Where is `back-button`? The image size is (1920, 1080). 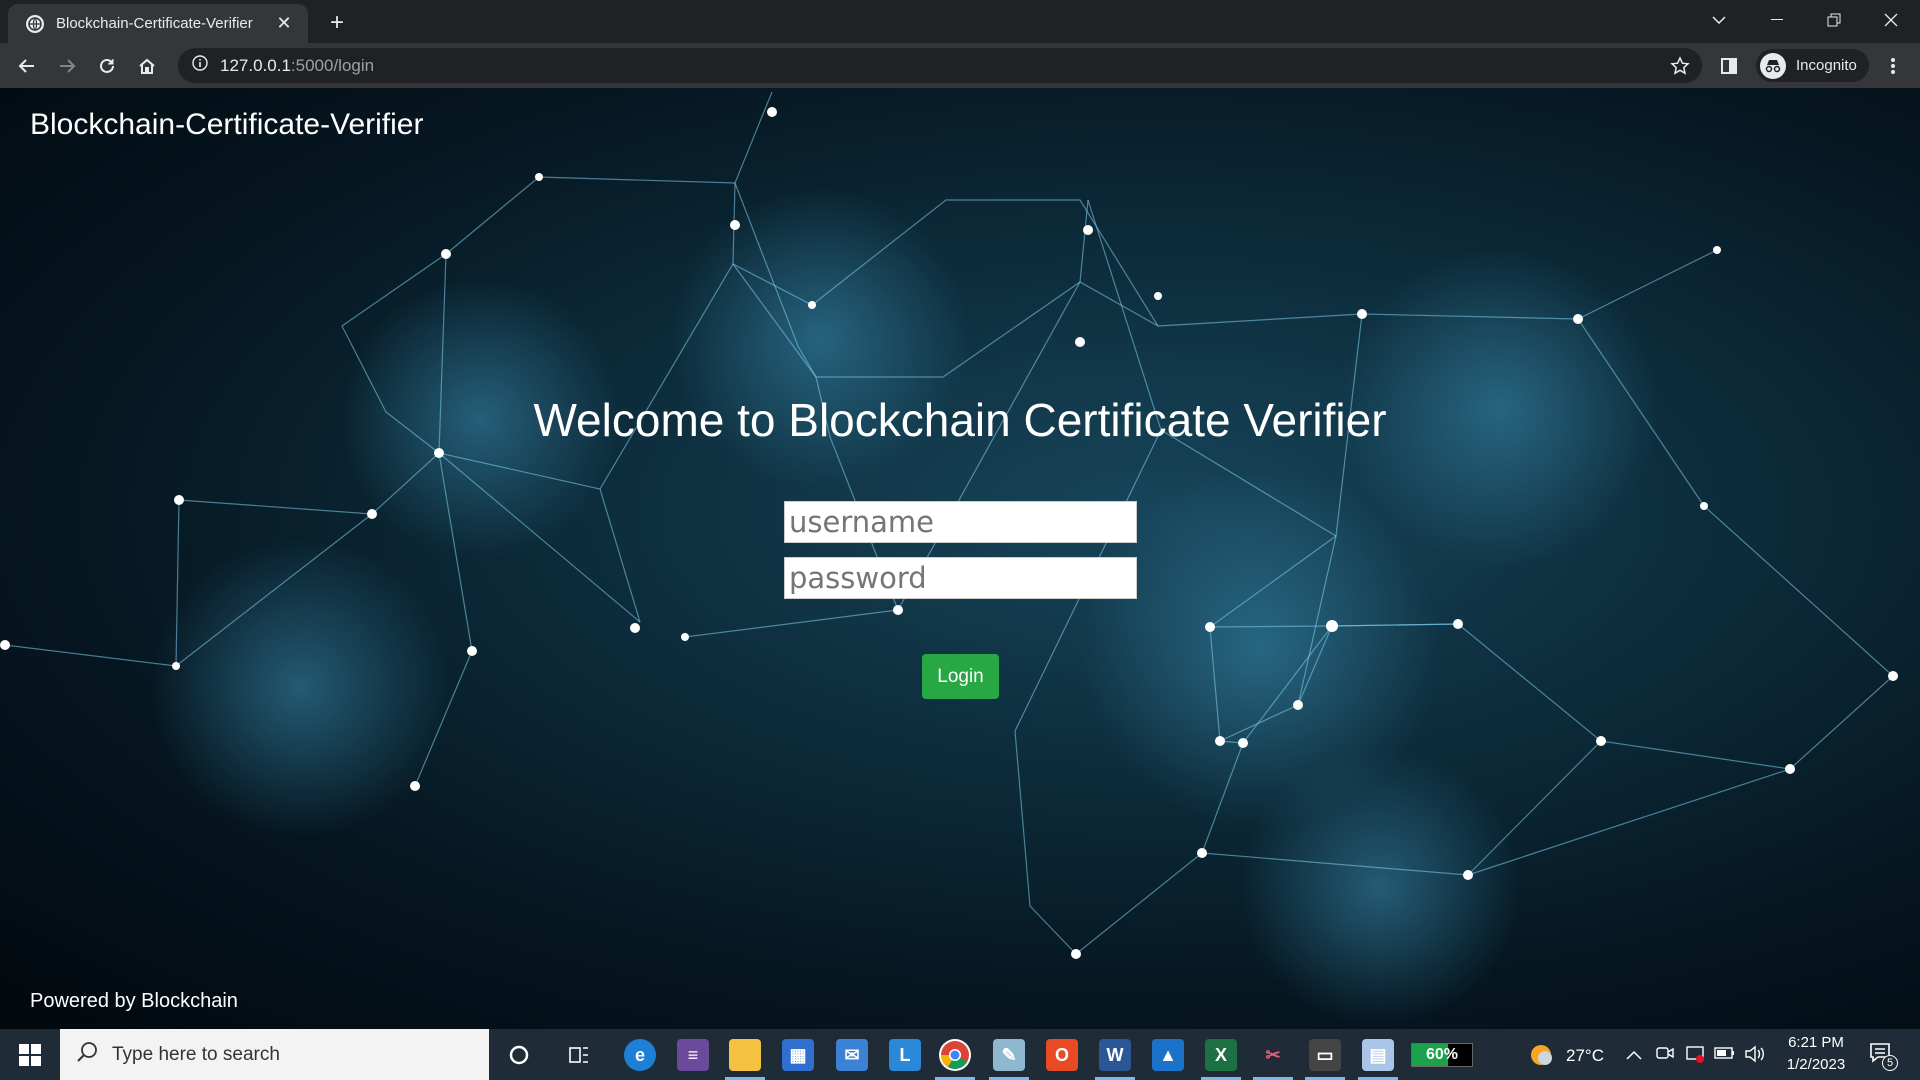 back-button is located at coordinates (27, 66).